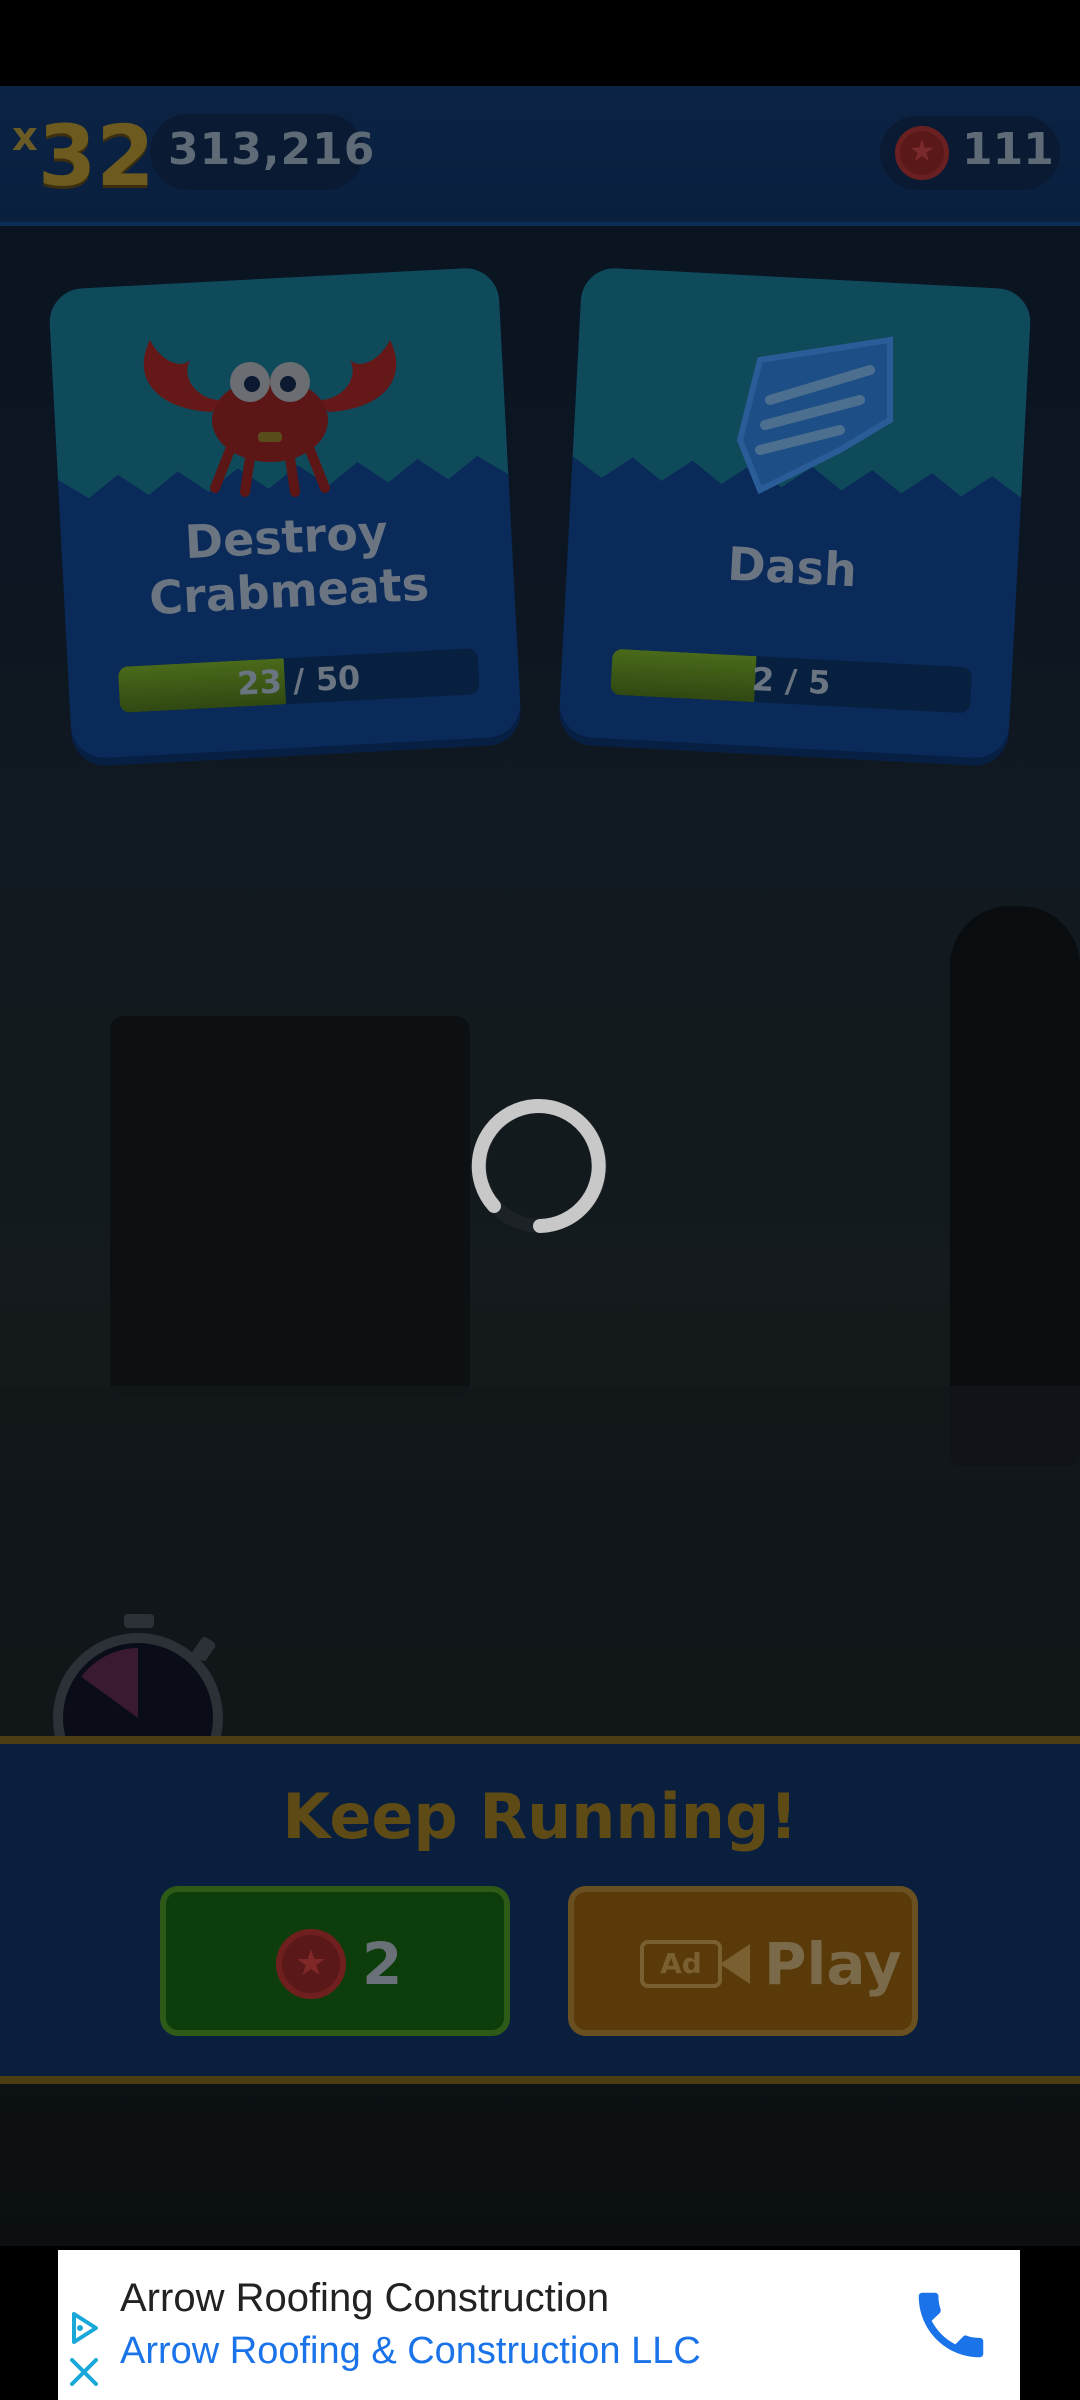  Describe the element at coordinates (540, 156) in the screenshot. I see `top-hud: x32 313,216 ★ 111` at that location.